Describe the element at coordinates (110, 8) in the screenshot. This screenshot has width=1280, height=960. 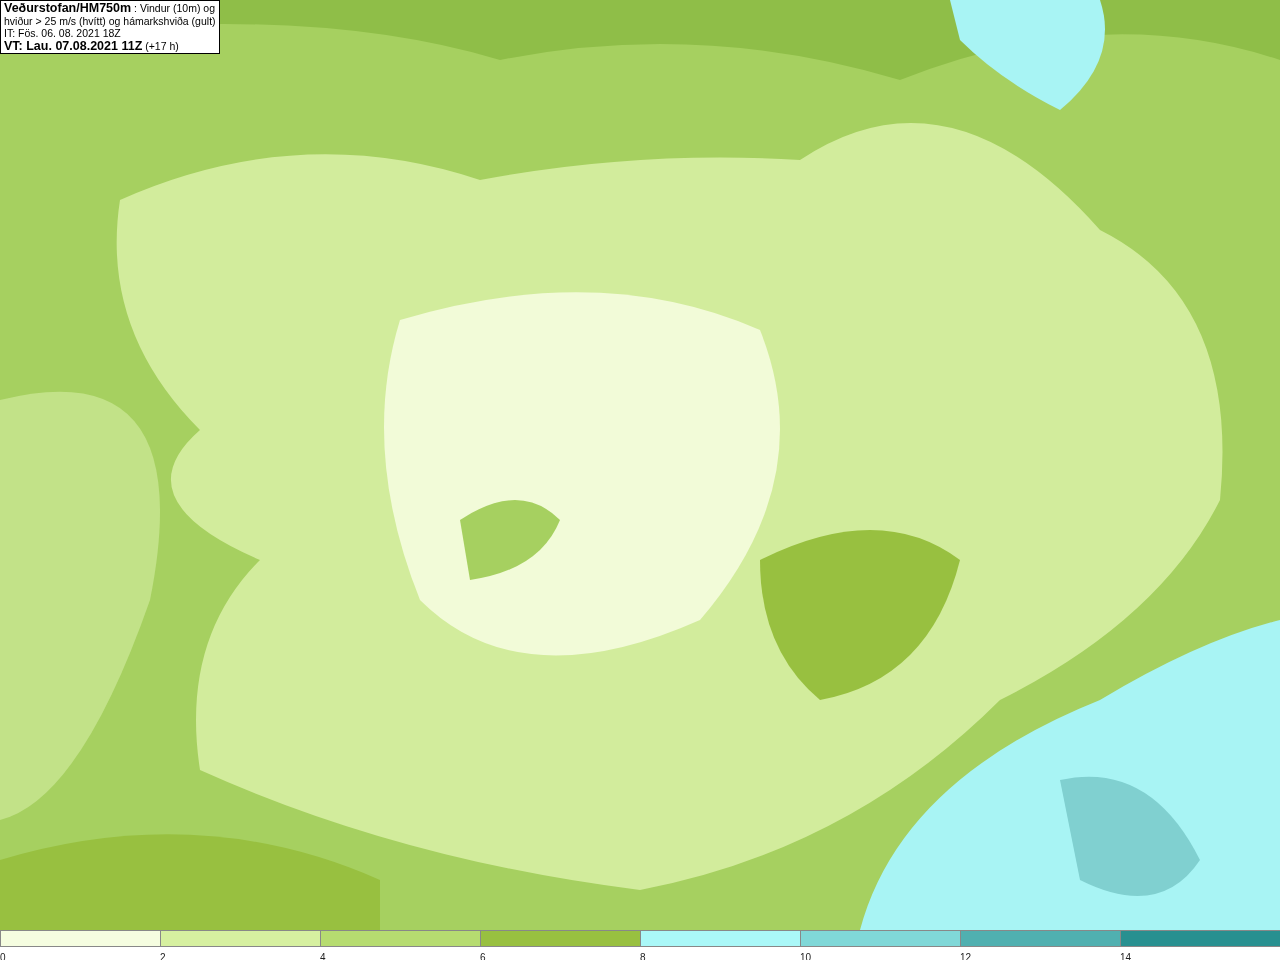
I see `caption-text: Veðurstofan/HM750m : Vindur (10m) og` at that location.